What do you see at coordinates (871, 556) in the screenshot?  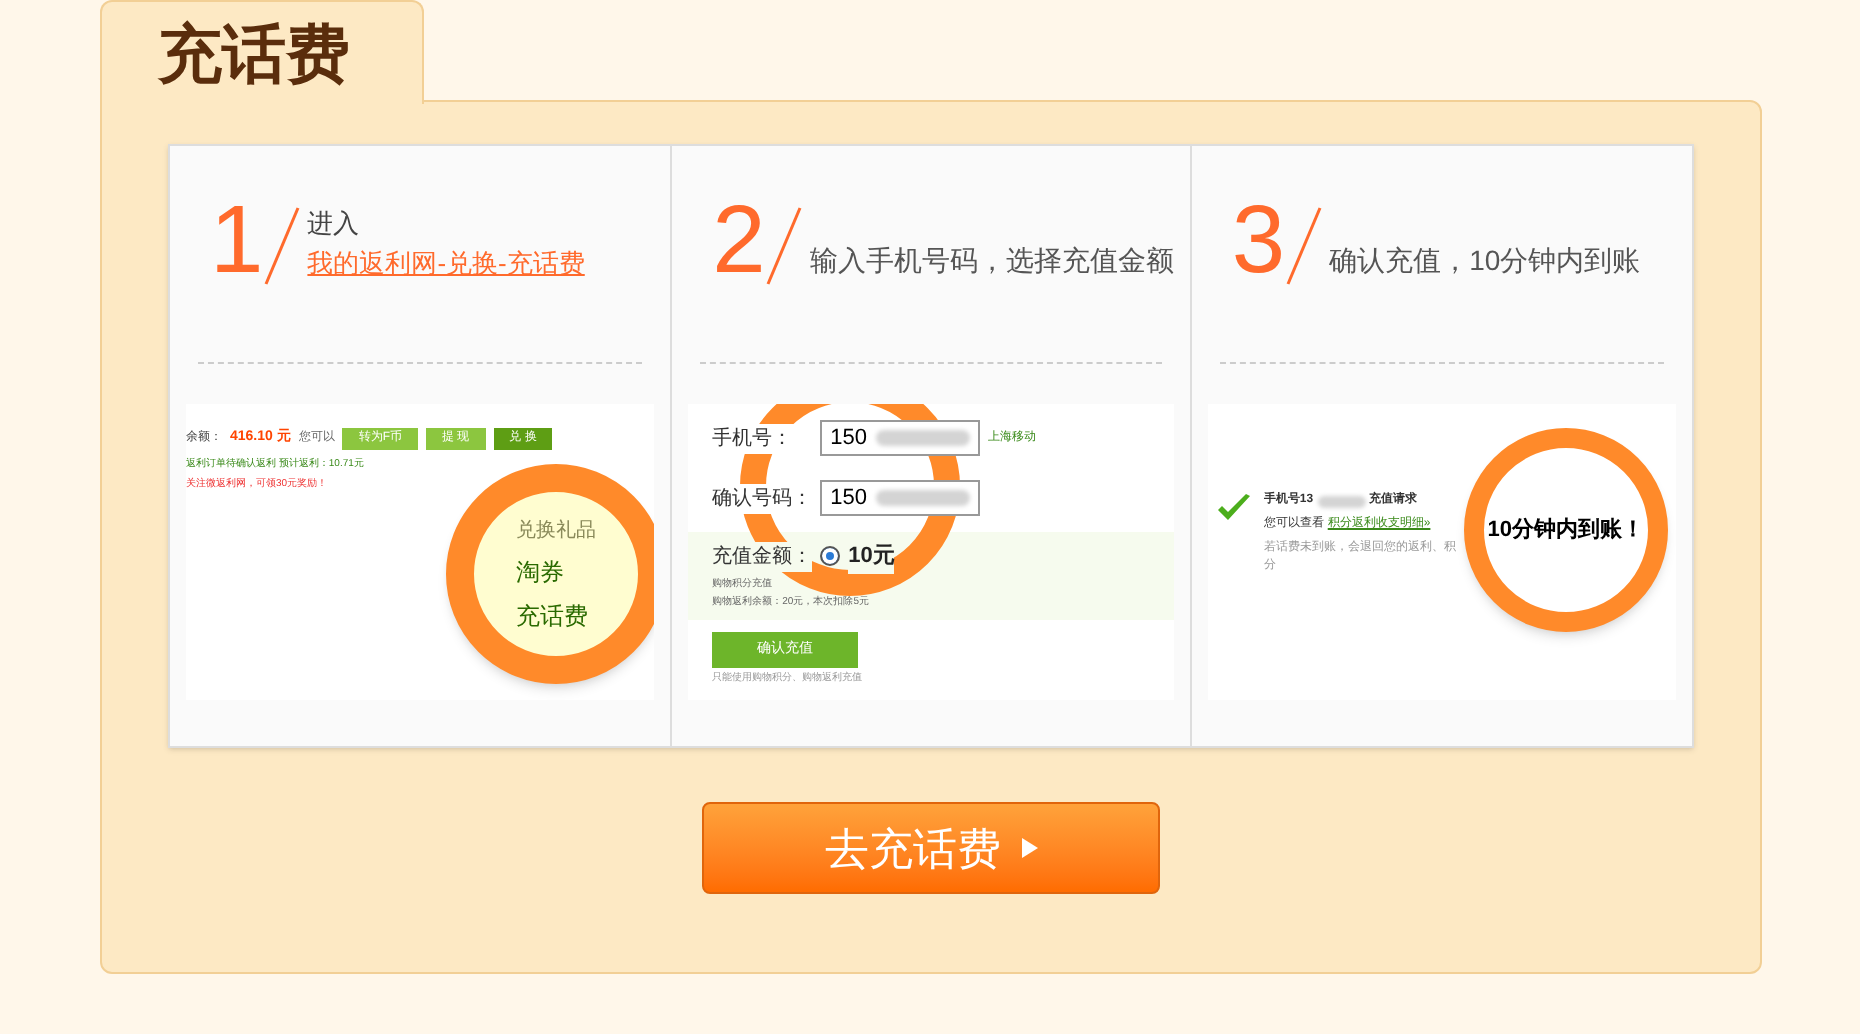 I see `amount-text: 10元` at bounding box center [871, 556].